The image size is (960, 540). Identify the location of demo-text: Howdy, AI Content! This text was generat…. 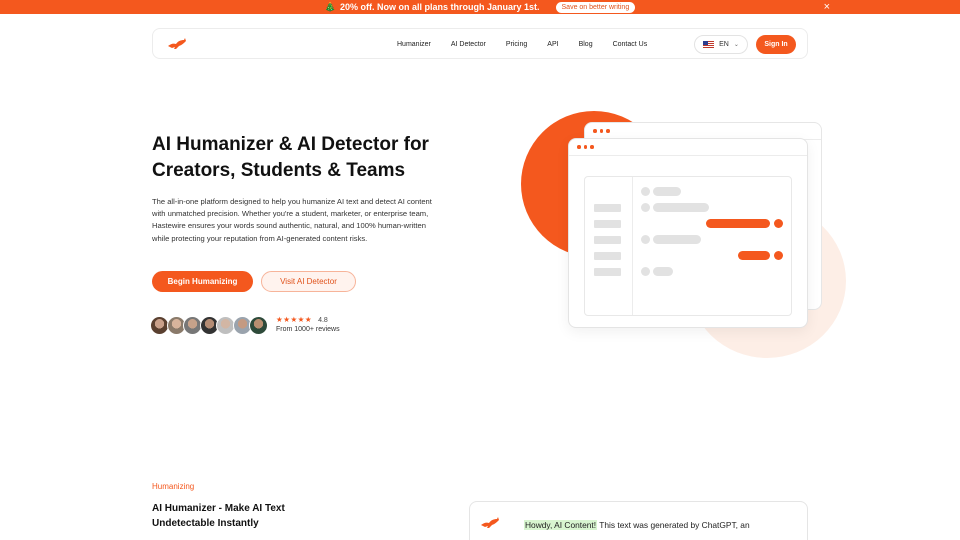
(637, 525).